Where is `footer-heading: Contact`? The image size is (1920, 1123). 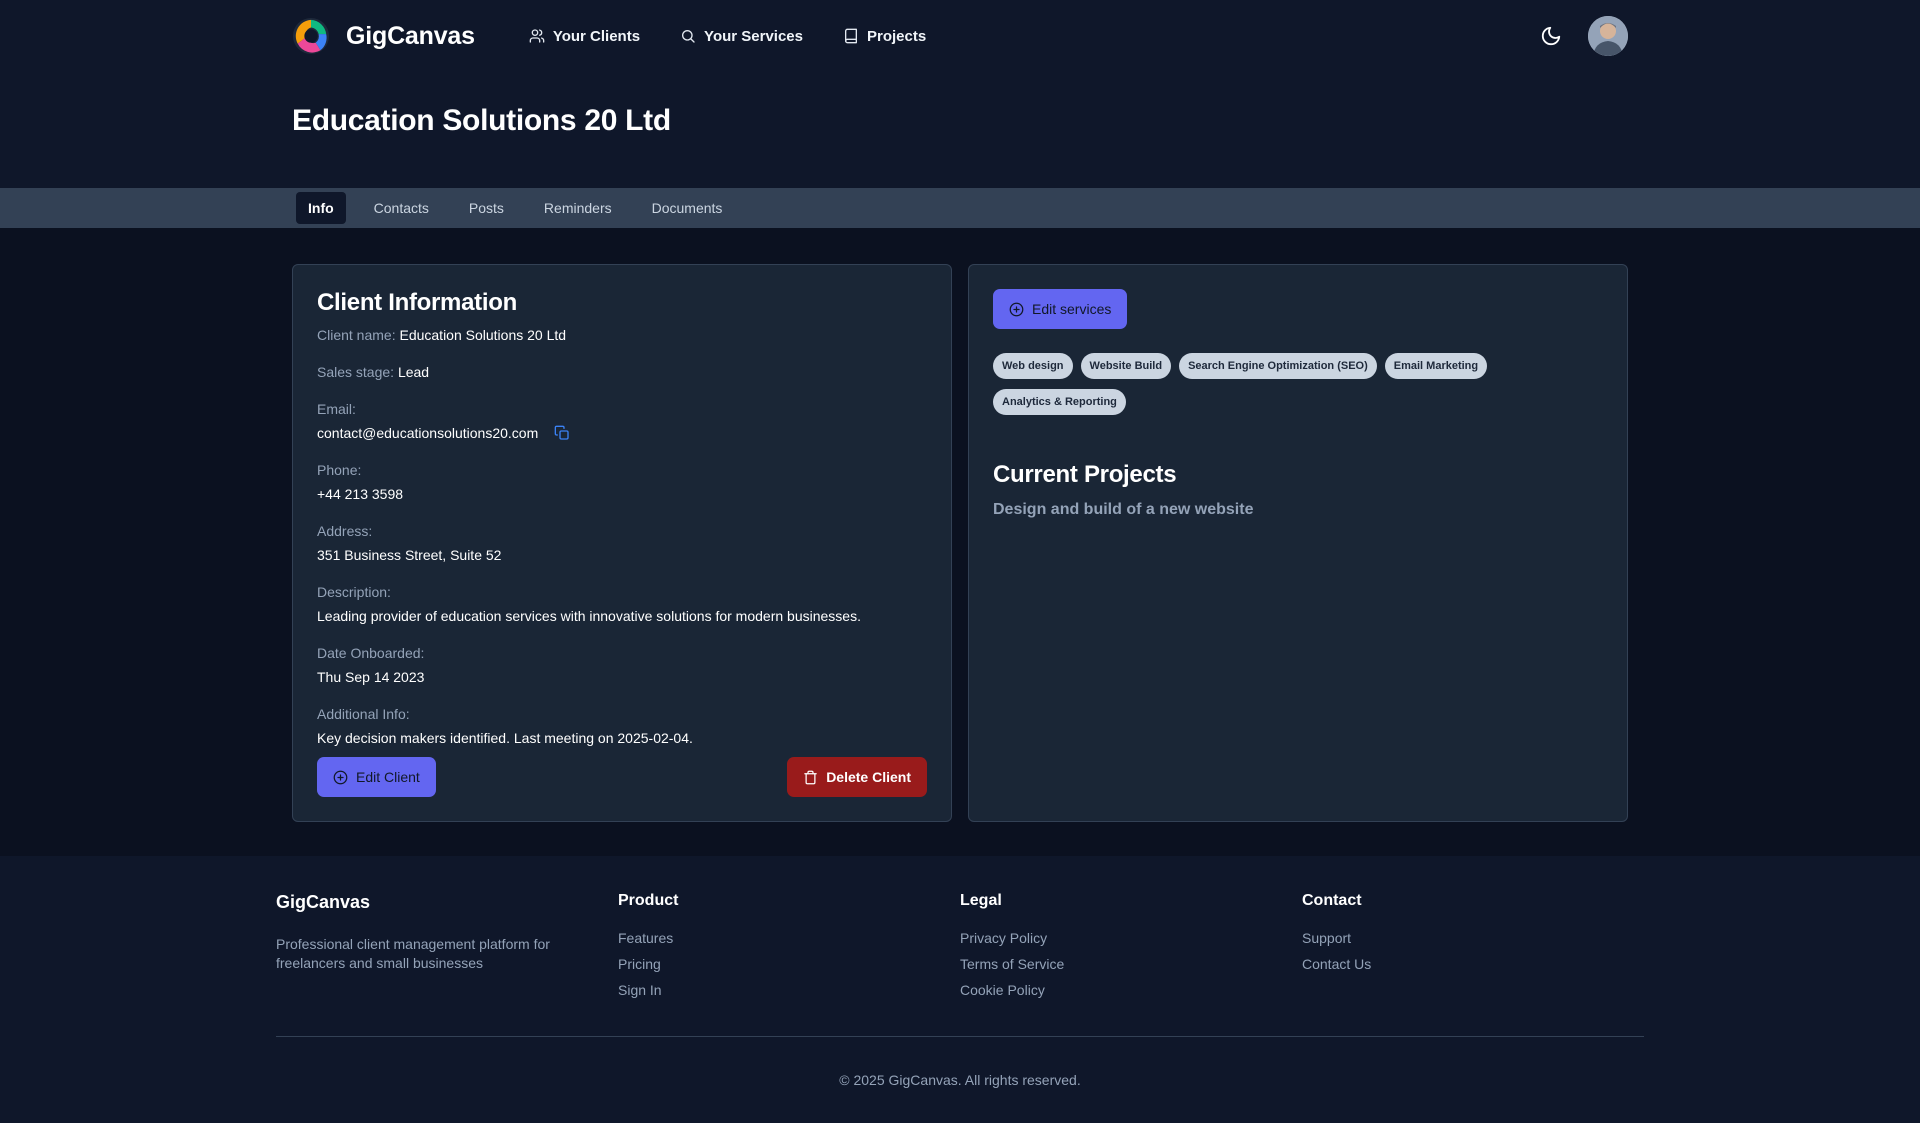
footer-heading: Contact is located at coordinates (1332, 900).